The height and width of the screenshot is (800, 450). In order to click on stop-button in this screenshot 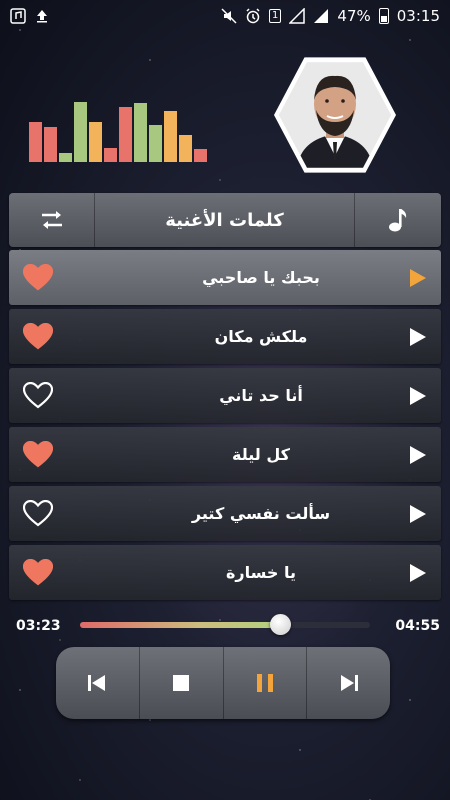, I will do `click(182, 683)`.